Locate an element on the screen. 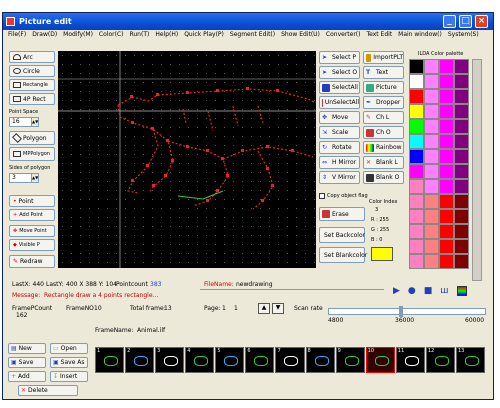  frame-thumbnail: 7 is located at coordinates (290, 360).